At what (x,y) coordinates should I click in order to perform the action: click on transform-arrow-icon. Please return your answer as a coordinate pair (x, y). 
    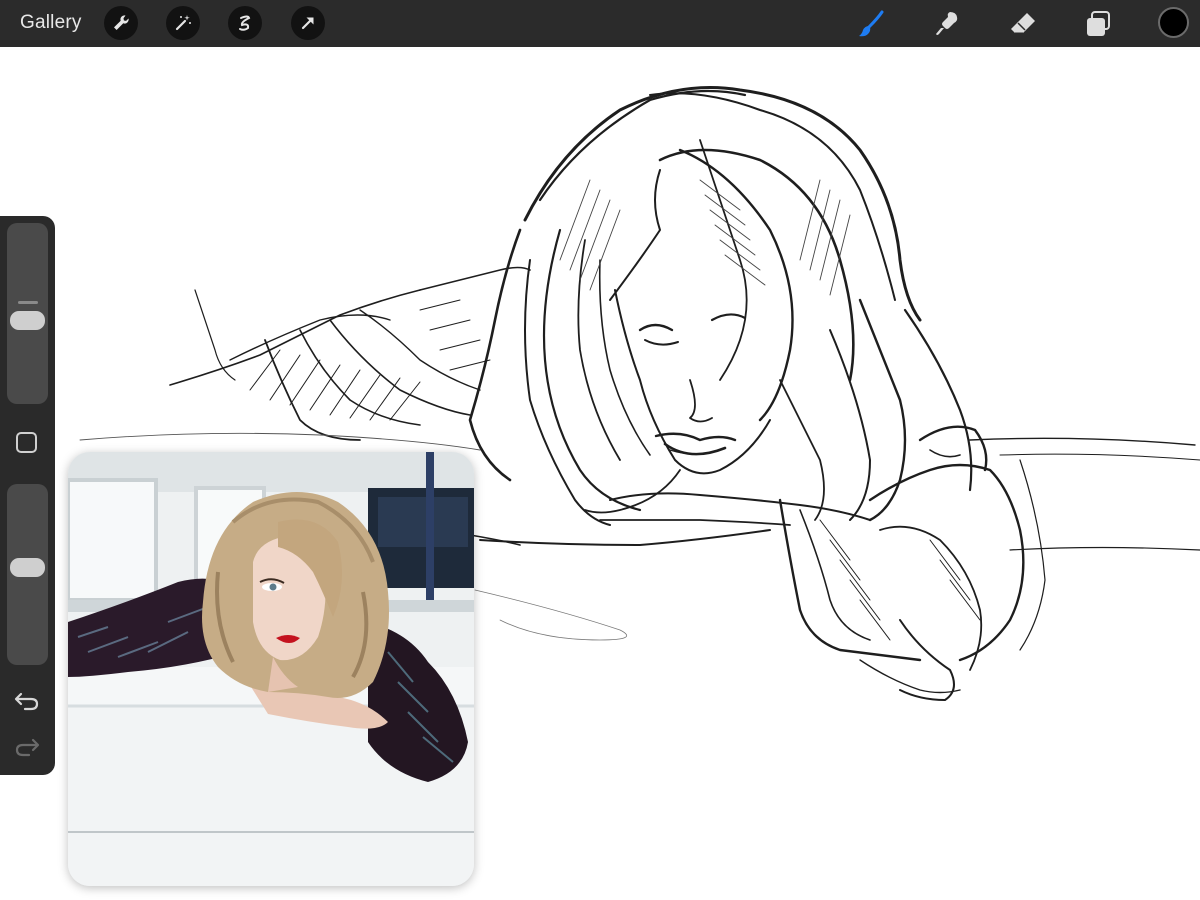
    Looking at the image, I should click on (307, 23).